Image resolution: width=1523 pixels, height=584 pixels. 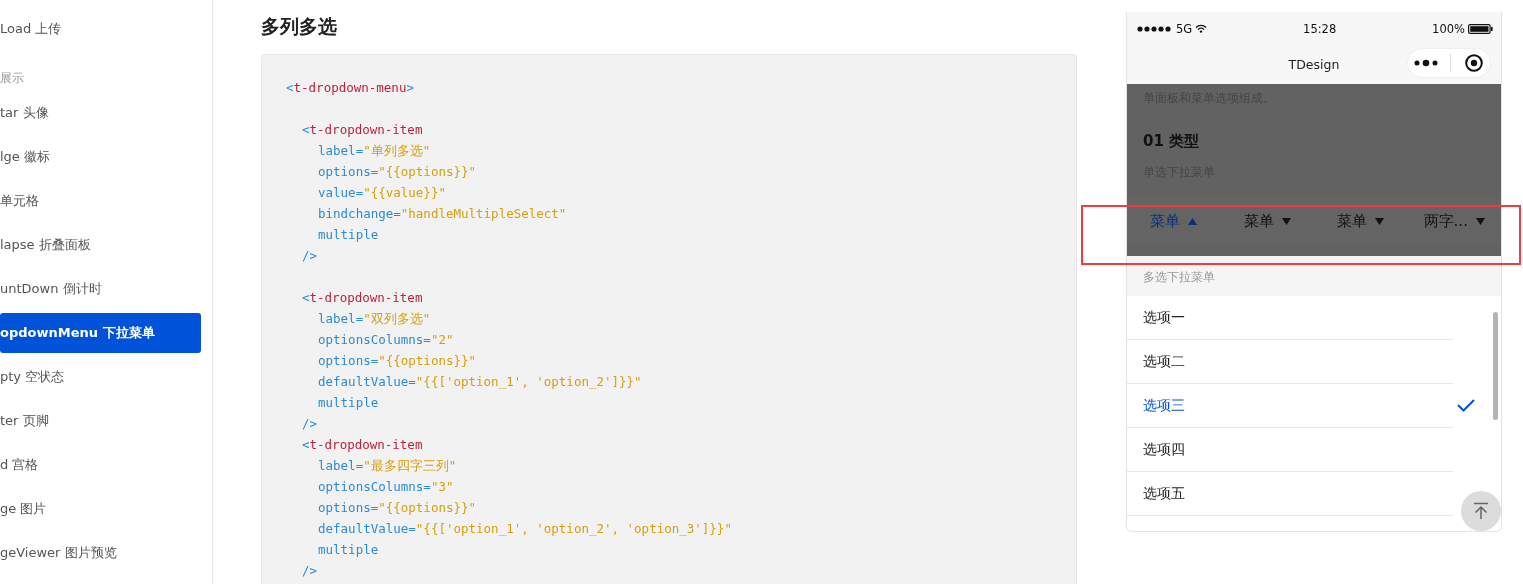 I want to click on sidebar-item: lapse 折叠面板, so click(x=100, y=245).